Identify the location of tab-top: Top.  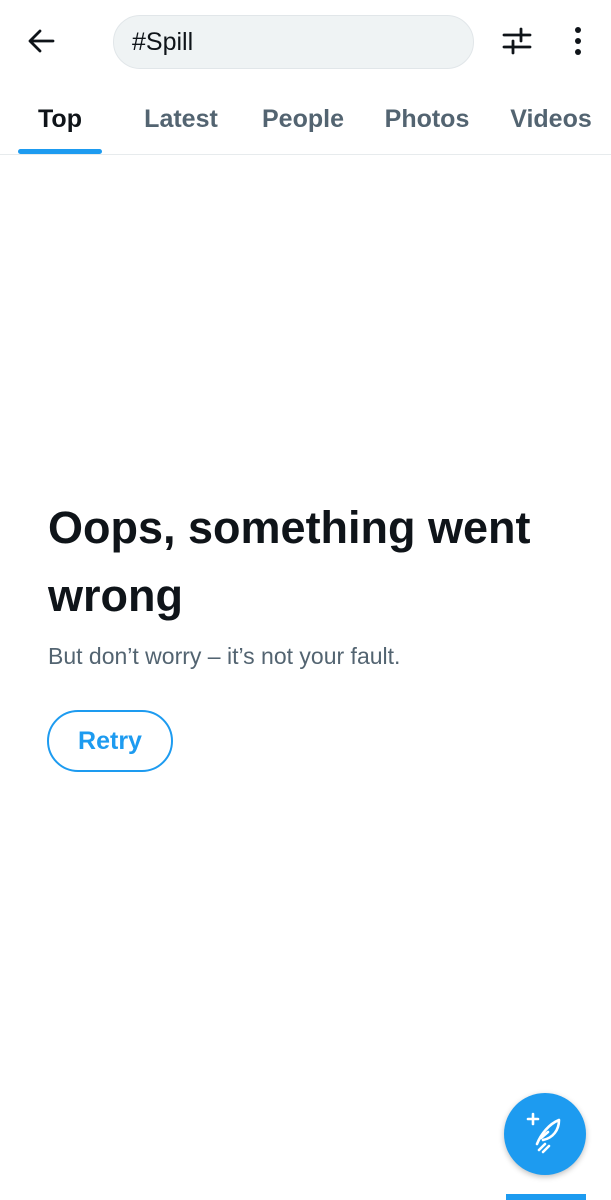
(60, 119).